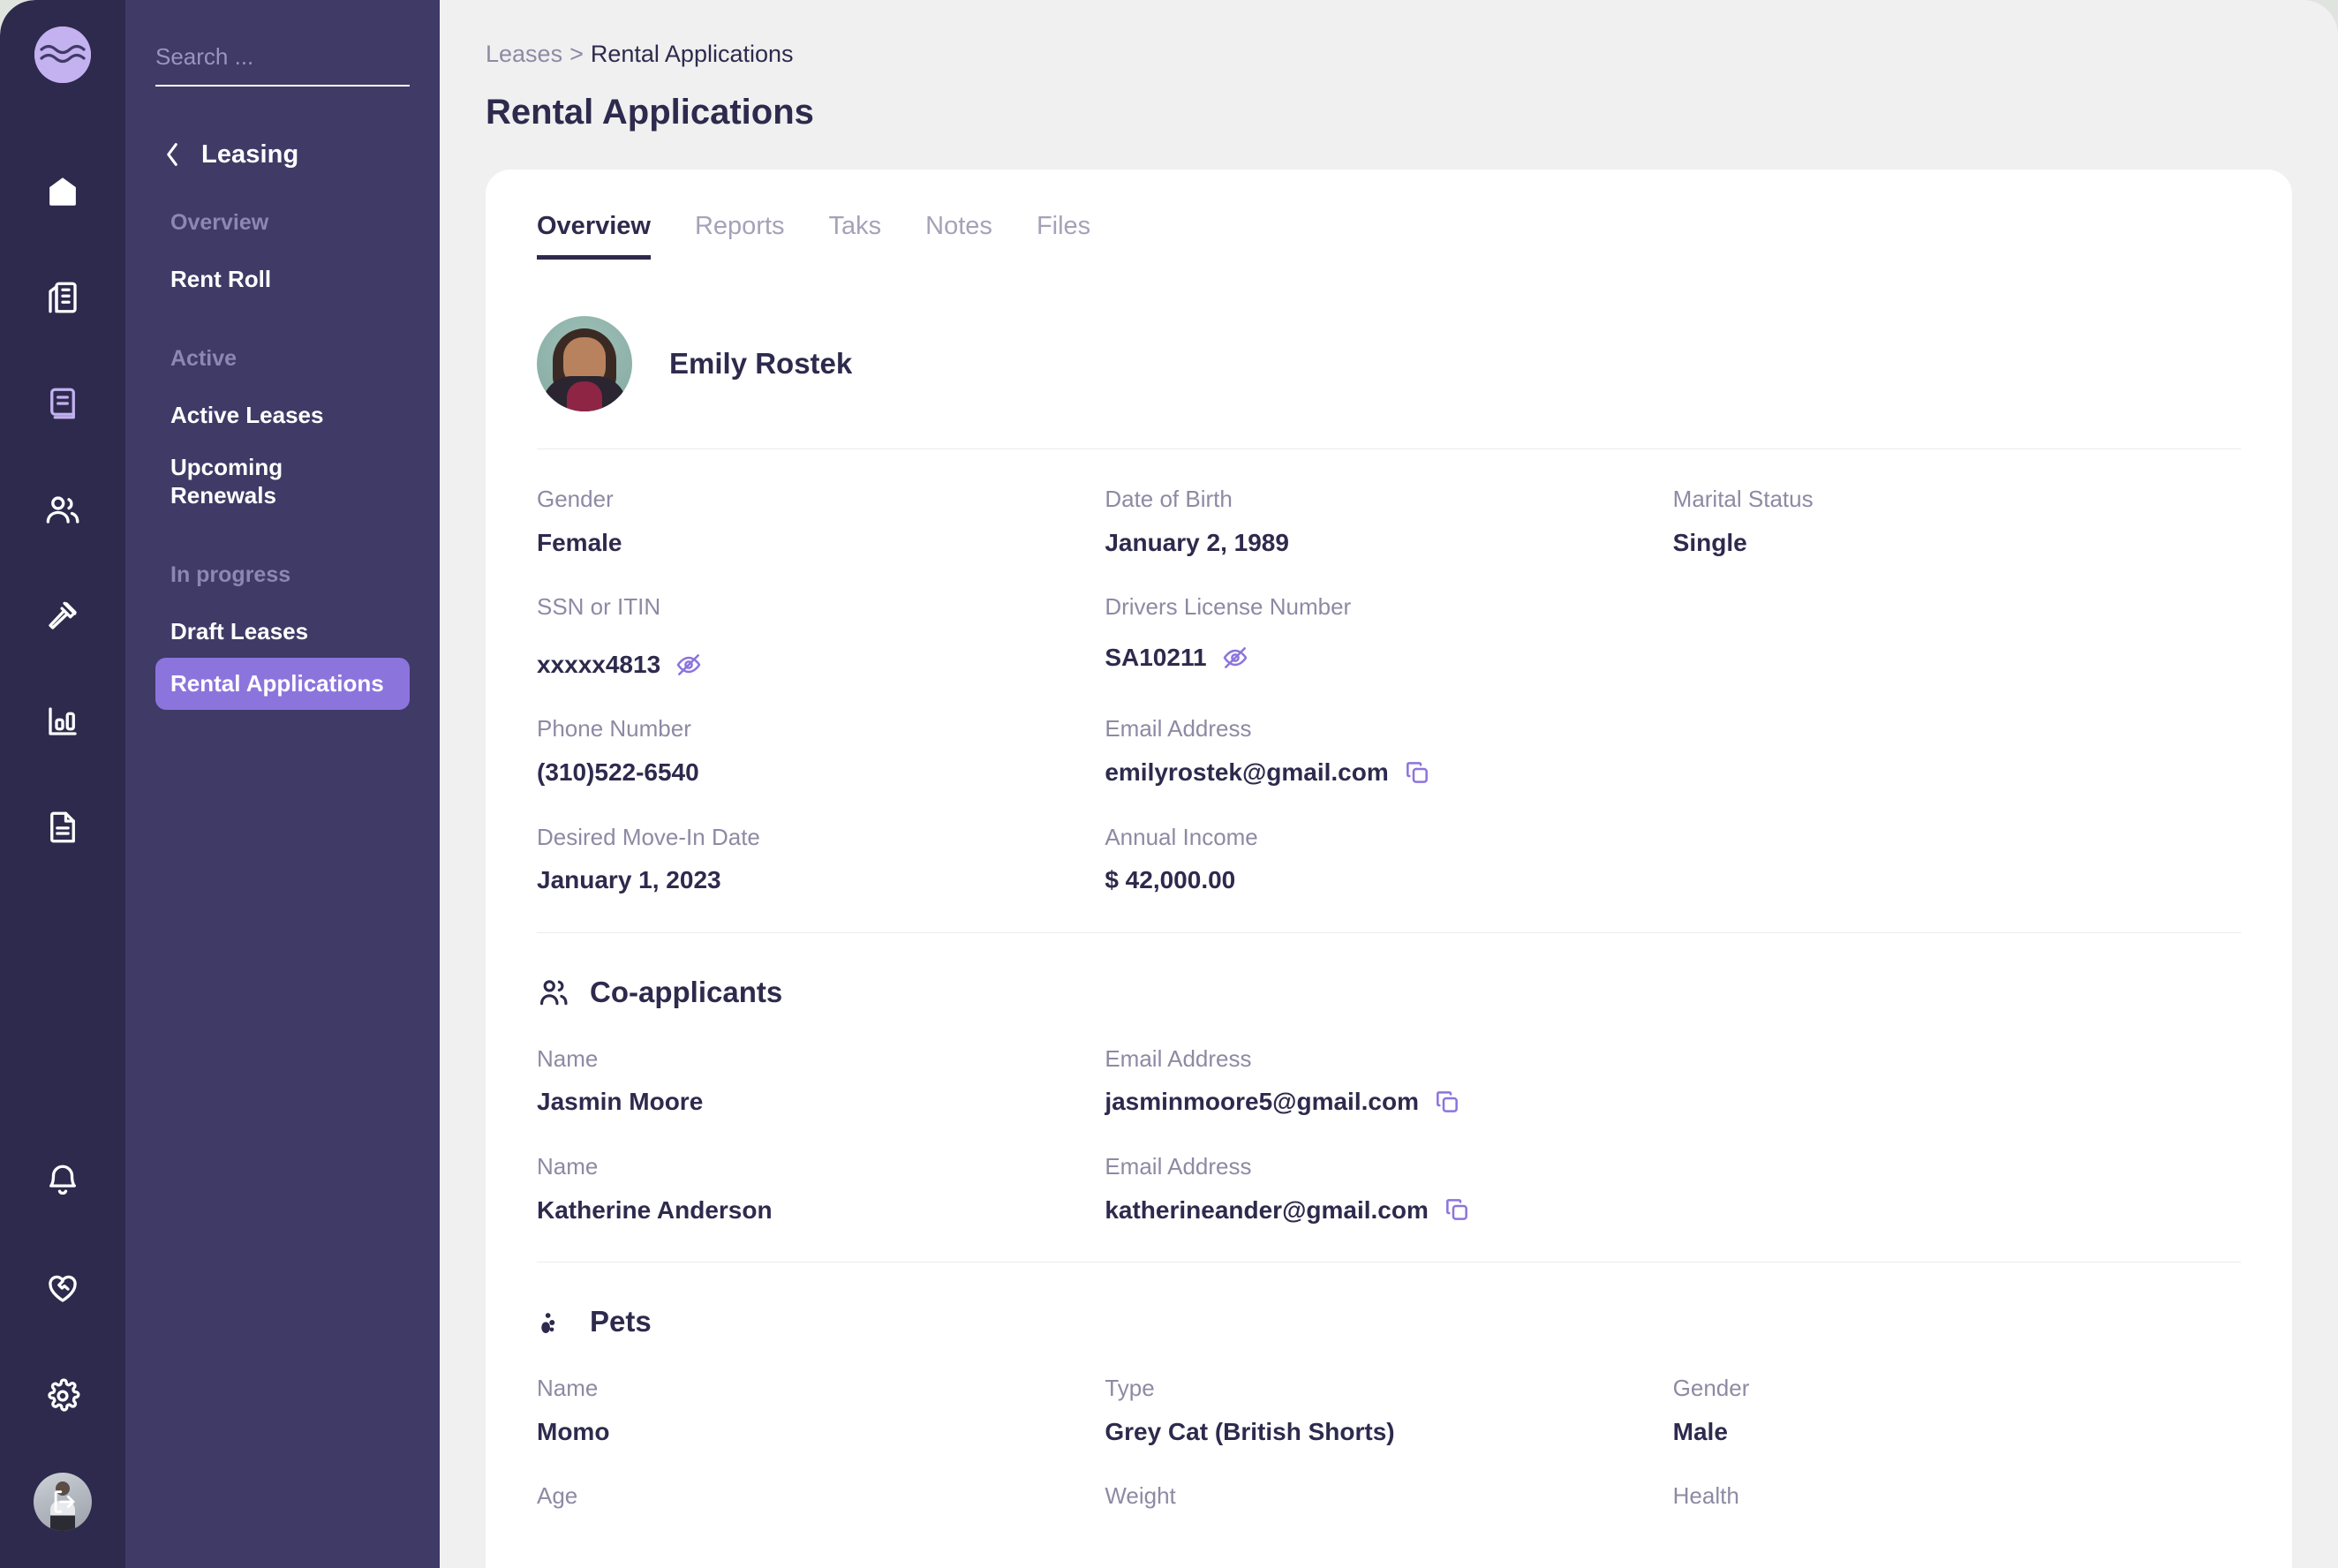 The width and height of the screenshot is (2338, 1568). I want to click on breadcrumb-current: Rental Applications, so click(692, 54).